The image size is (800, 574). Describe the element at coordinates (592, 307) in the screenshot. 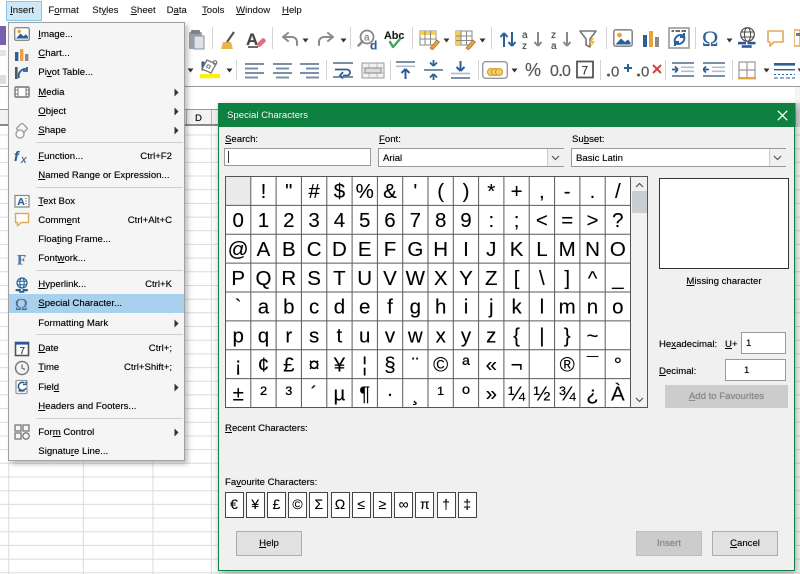

I see `svg-text: n` at that location.